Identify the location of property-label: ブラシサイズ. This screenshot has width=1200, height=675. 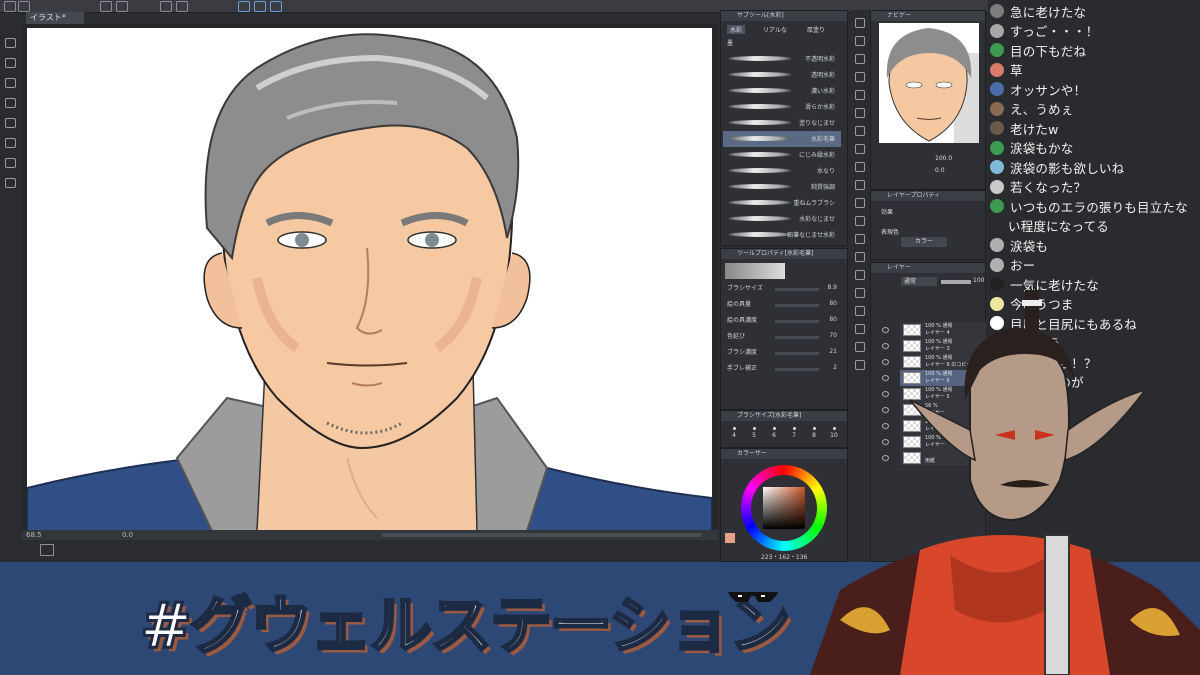
(745, 288).